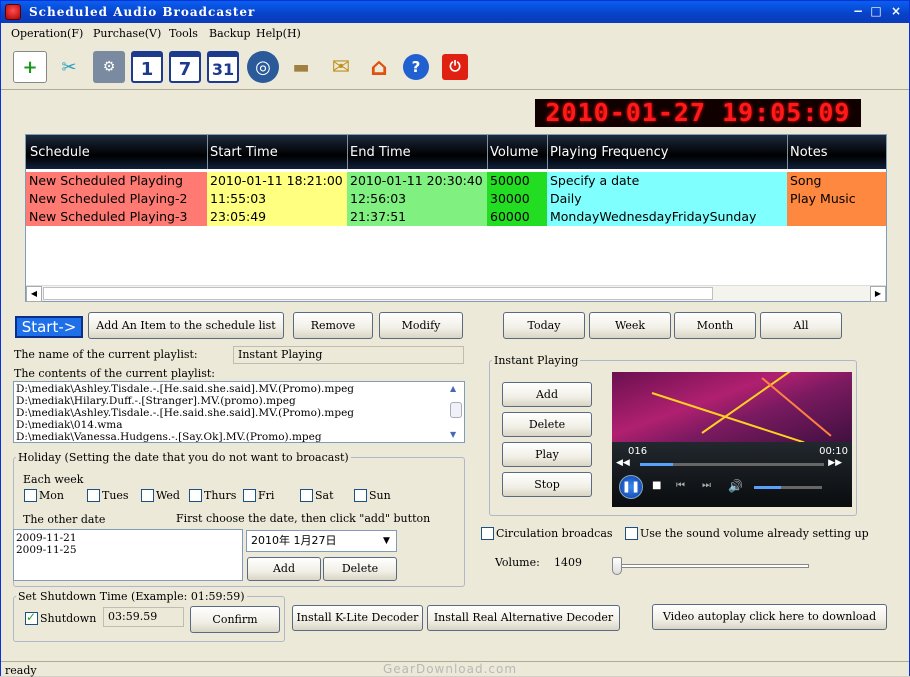 The width and height of the screenshot is (910, 677). I want to click on col-playing-frequency: Playing Frequency, so click(609, 152).